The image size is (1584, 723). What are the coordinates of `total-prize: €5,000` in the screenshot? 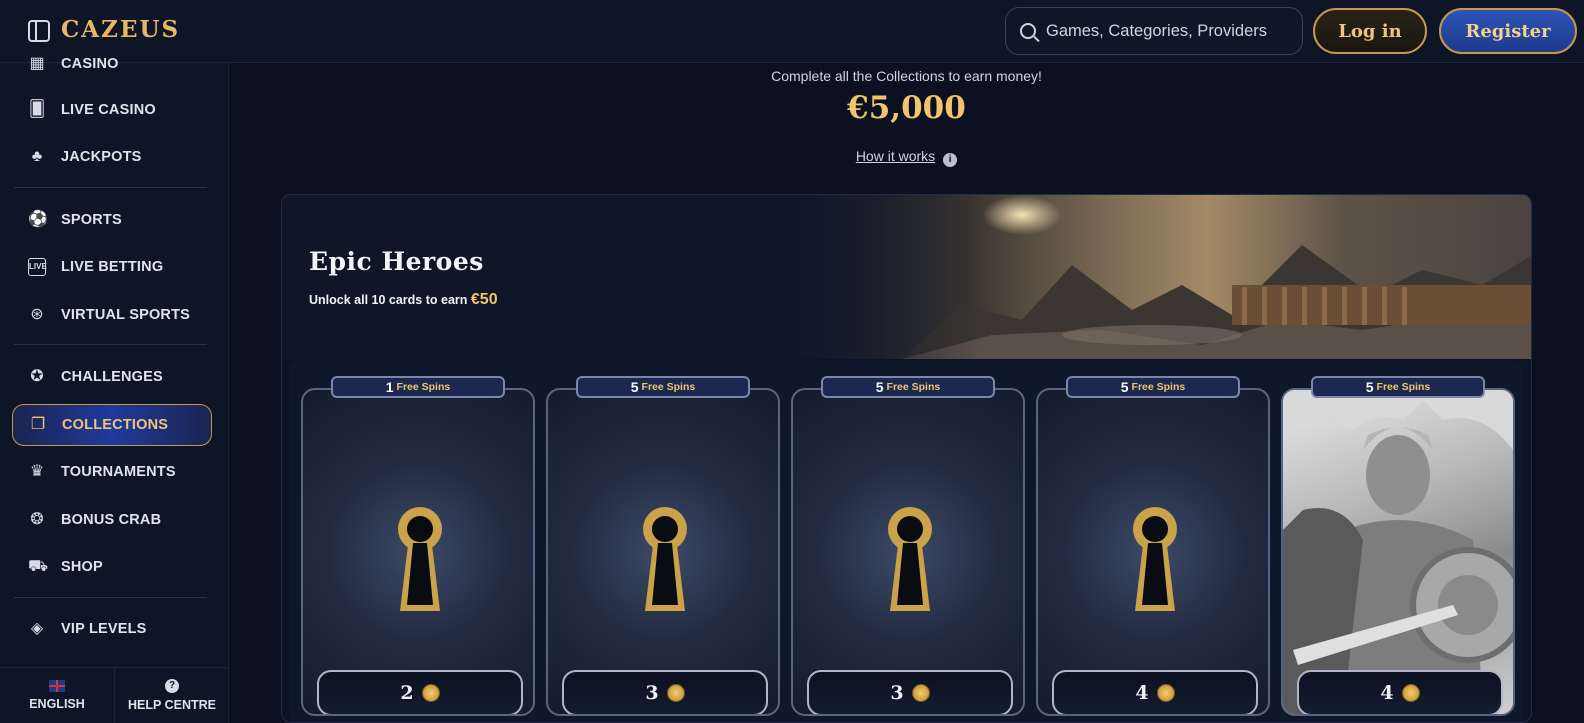 It's located at (906, 108).